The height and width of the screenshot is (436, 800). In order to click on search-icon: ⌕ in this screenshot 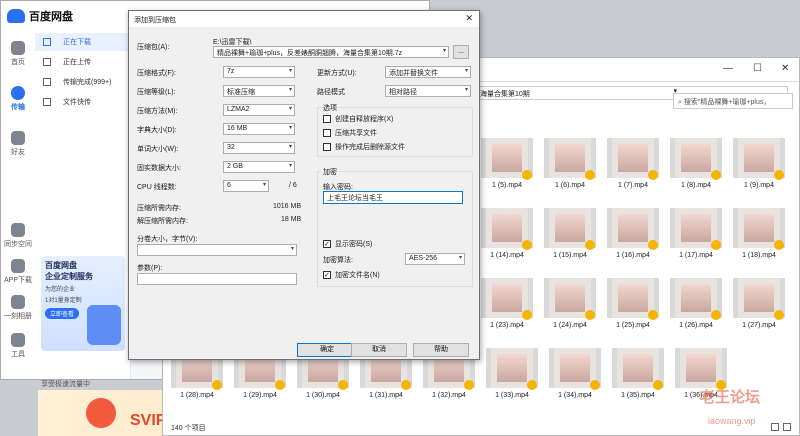, I will do `click(681, 102)`.